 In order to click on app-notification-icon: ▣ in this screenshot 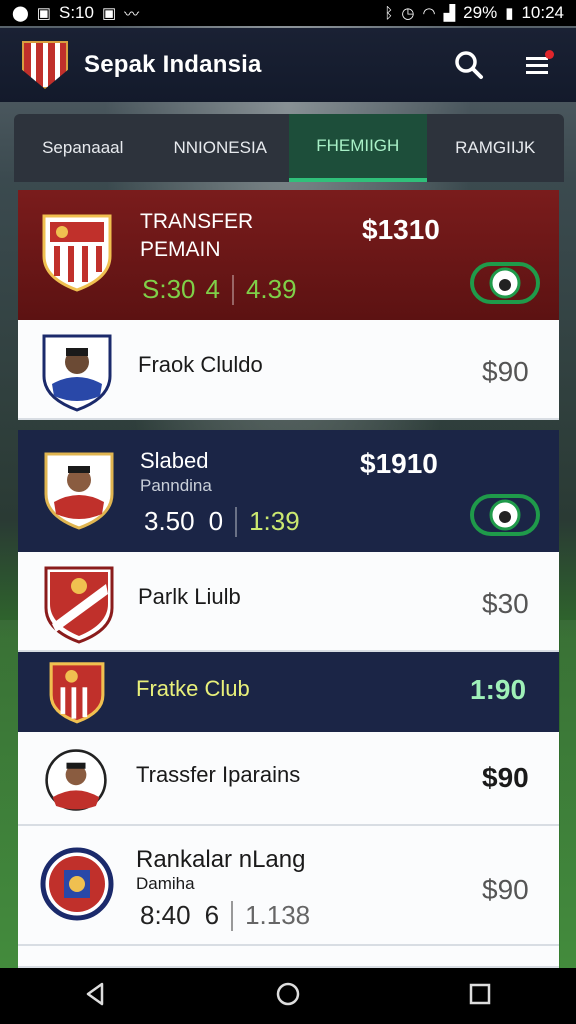, I will do `click(109, 13)`.